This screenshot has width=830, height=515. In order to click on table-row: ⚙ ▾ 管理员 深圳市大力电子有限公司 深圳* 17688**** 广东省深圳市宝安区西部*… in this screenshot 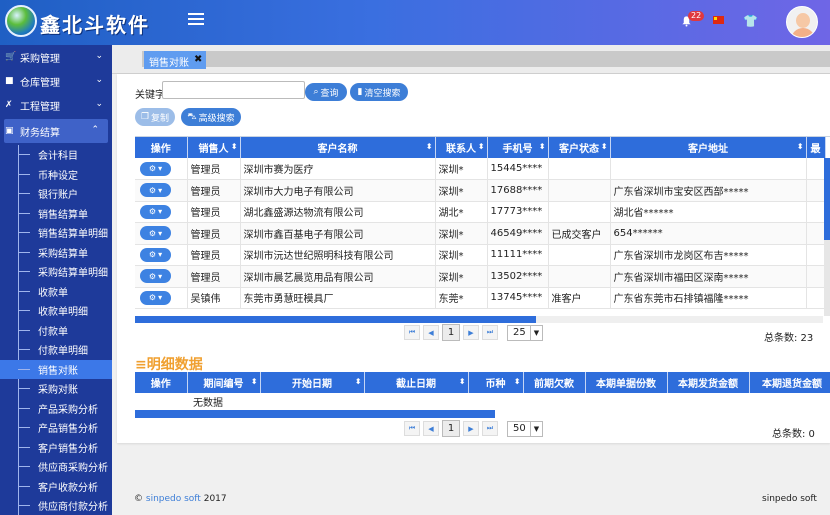, I will do `click(480, 190)`.